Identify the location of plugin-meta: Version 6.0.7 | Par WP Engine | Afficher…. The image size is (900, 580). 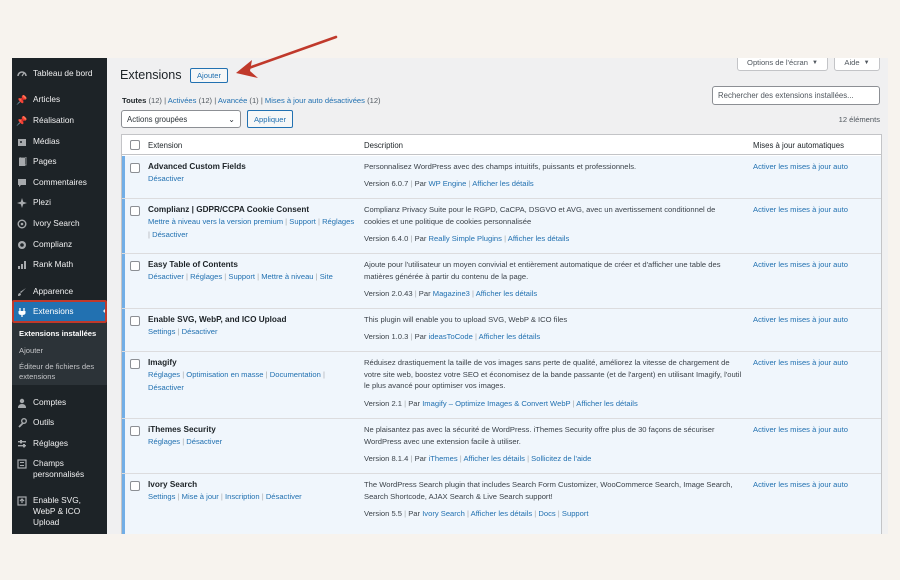
(449, 183).